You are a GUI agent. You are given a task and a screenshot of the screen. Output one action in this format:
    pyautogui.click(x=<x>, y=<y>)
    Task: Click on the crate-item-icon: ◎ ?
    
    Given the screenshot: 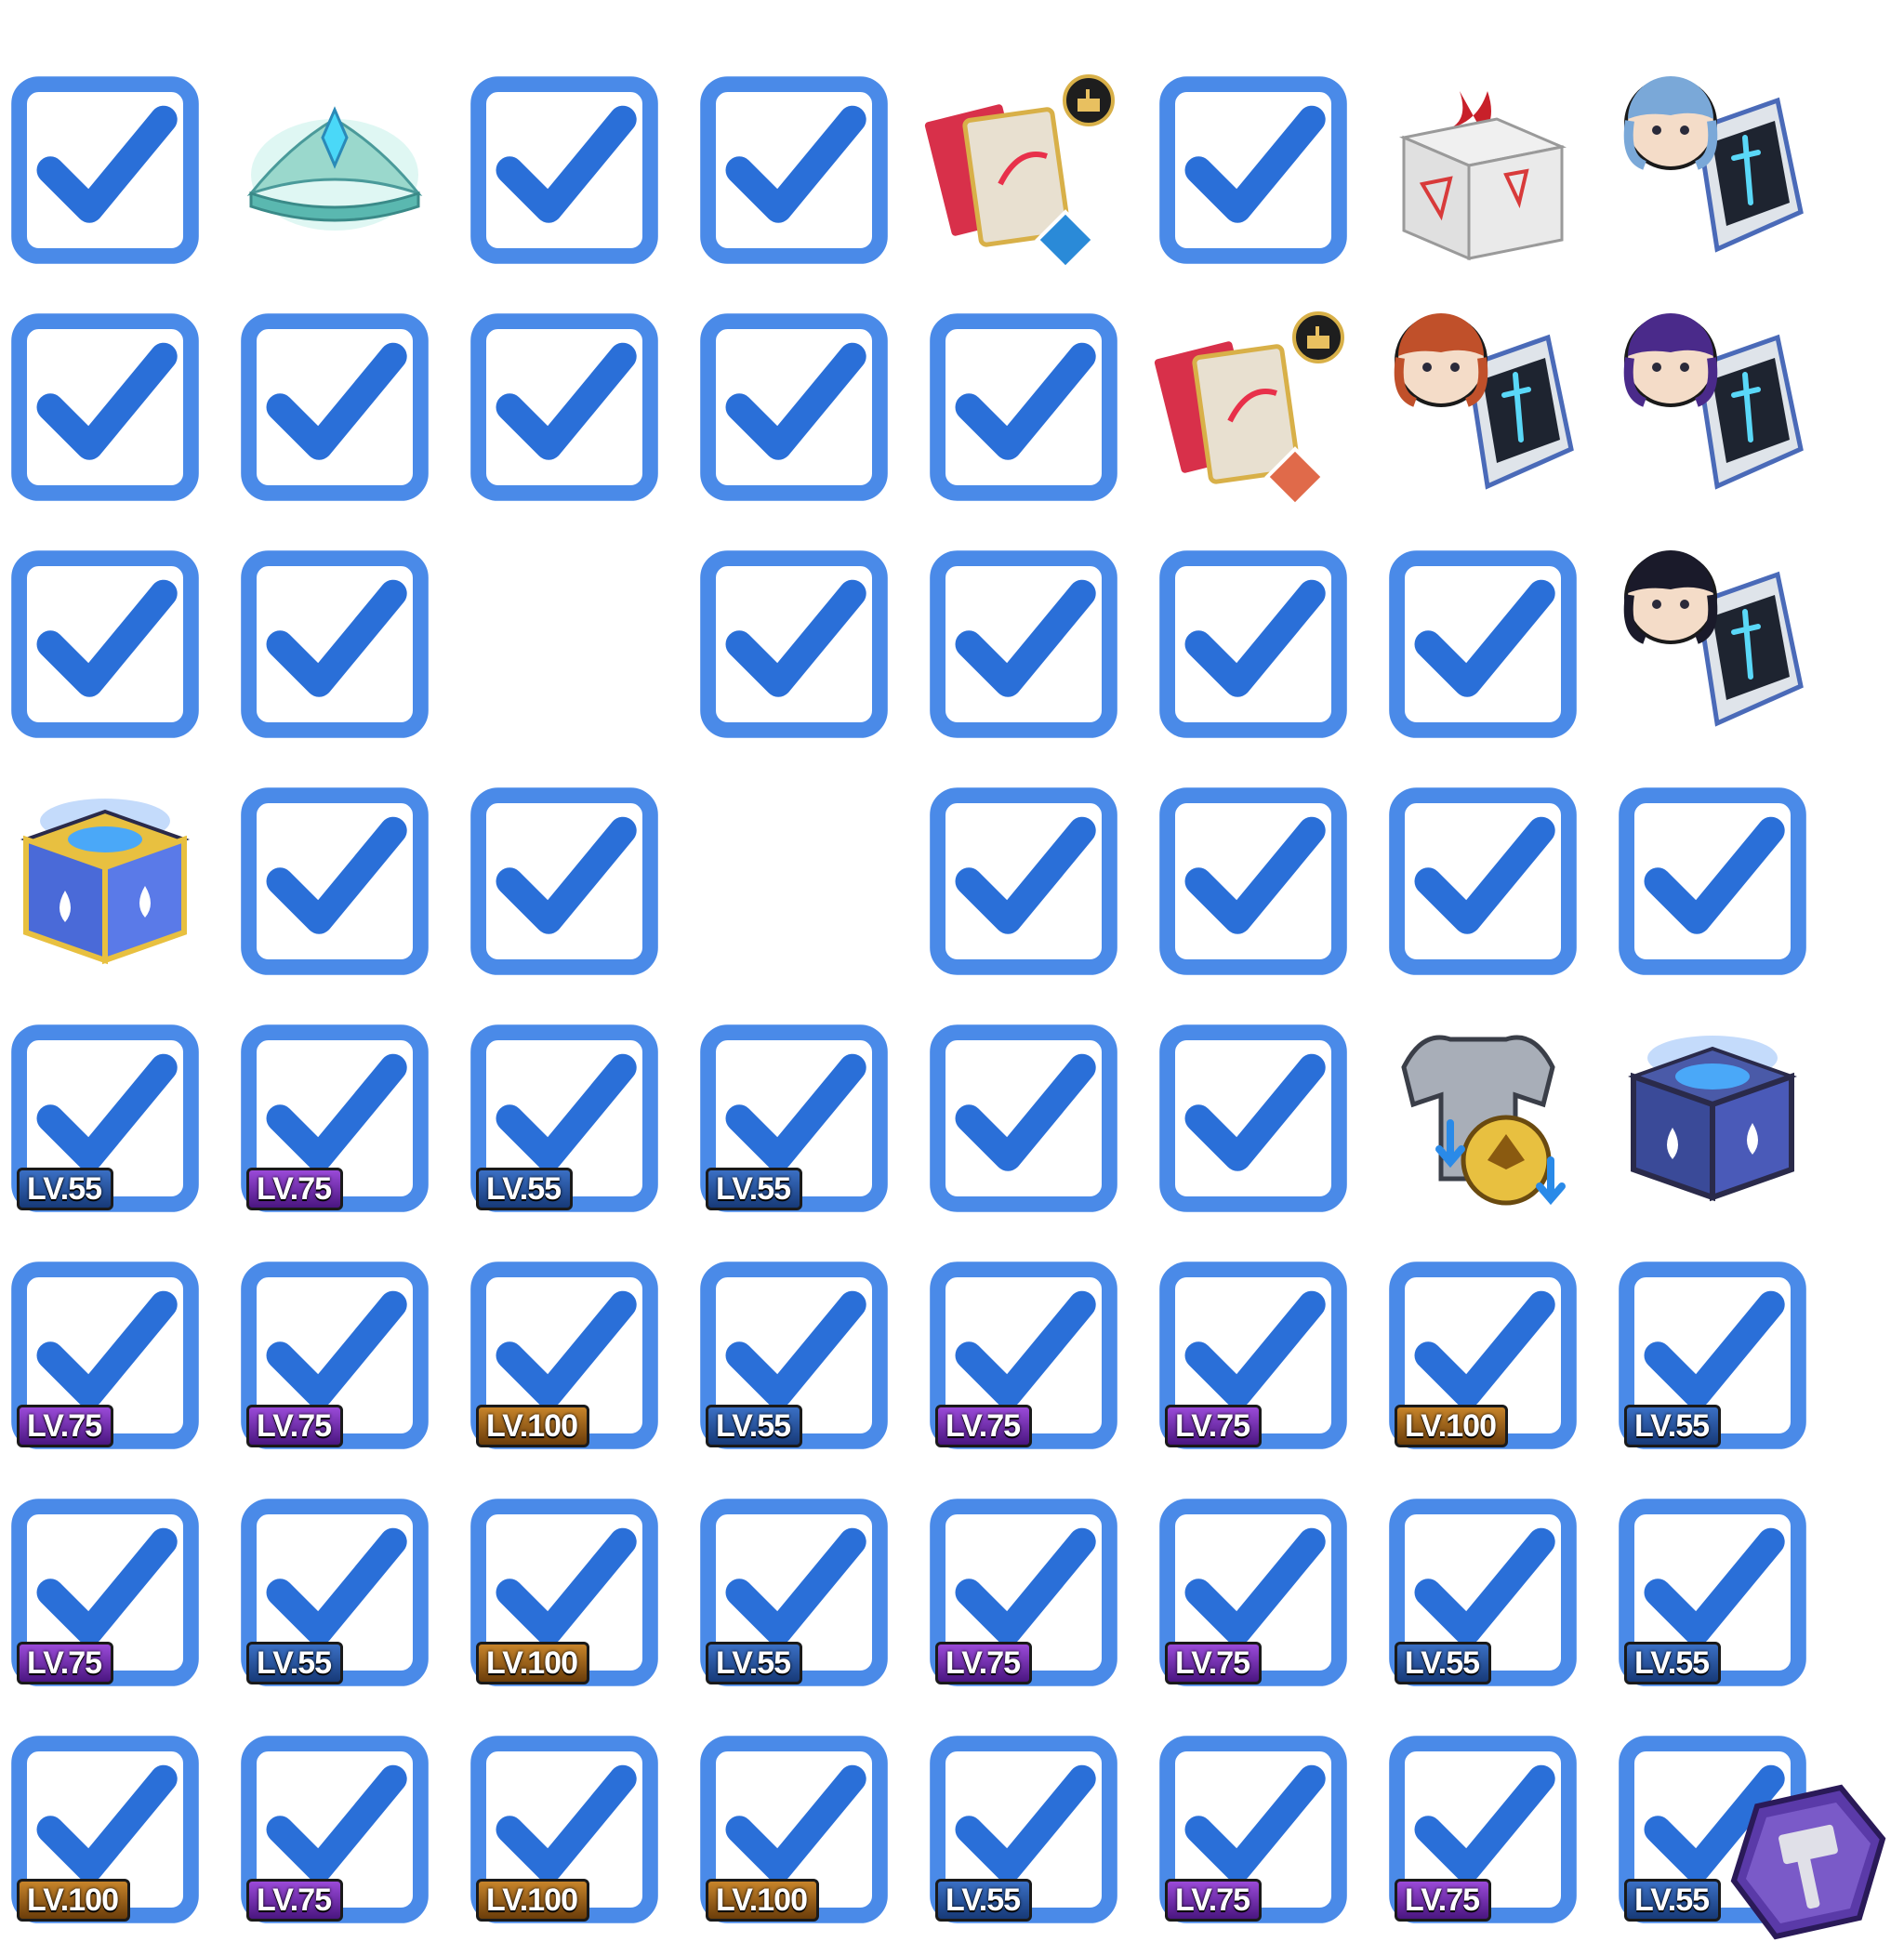 What is the action you would take?
    pyautogui.click(x=105, y=645)
    